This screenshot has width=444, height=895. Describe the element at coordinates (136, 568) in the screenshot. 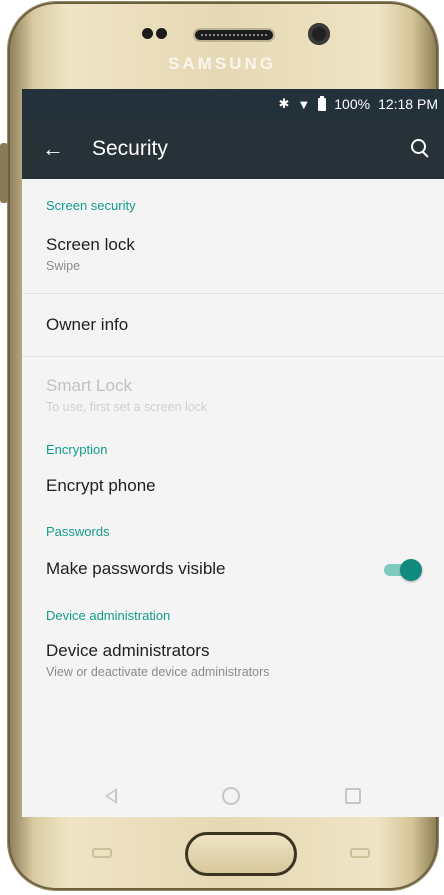

I see `setting-title: Make passwords visible` at that location.